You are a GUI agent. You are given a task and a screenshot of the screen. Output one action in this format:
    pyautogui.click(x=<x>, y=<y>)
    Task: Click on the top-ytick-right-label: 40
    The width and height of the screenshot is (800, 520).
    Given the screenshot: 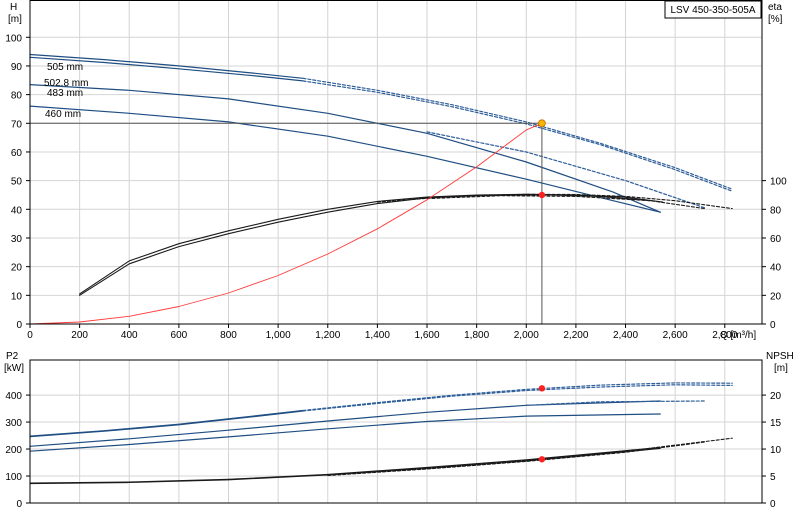 What is the action you would take?
    pyautogui.click(x=776, y=268)
    